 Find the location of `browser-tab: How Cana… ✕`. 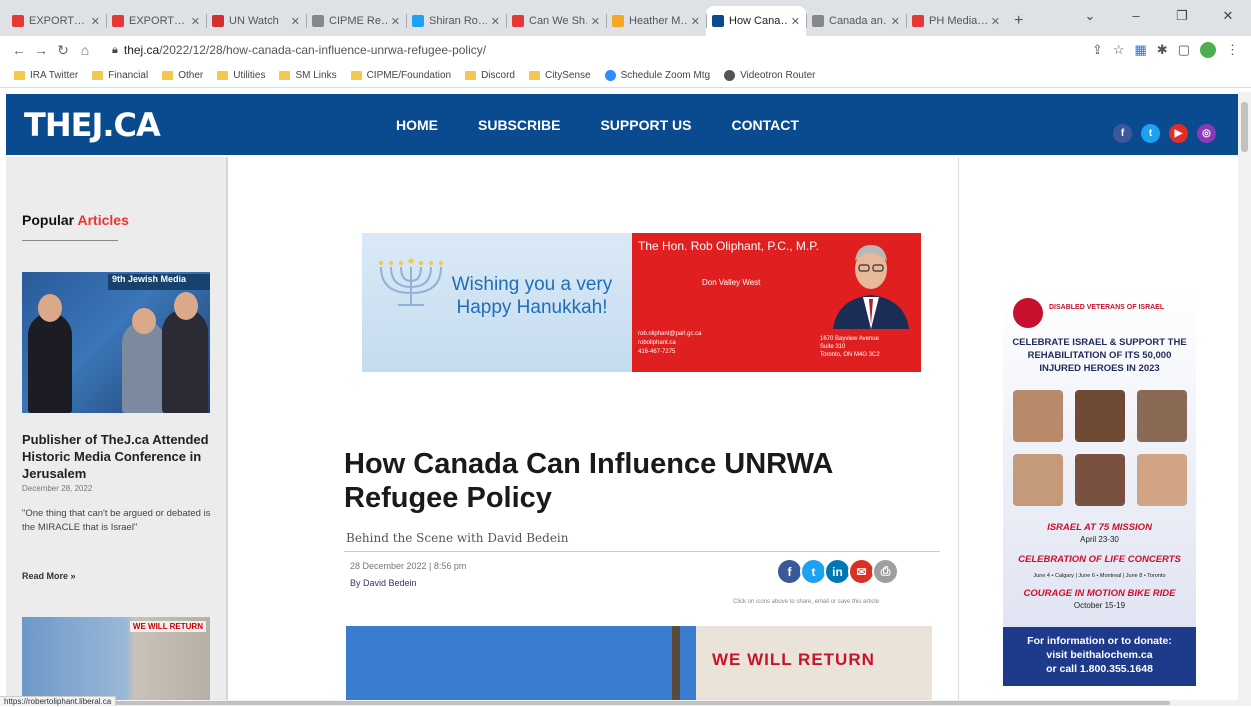

browser-tab: How Cana… ✕ is located at coordinates (756, 21).